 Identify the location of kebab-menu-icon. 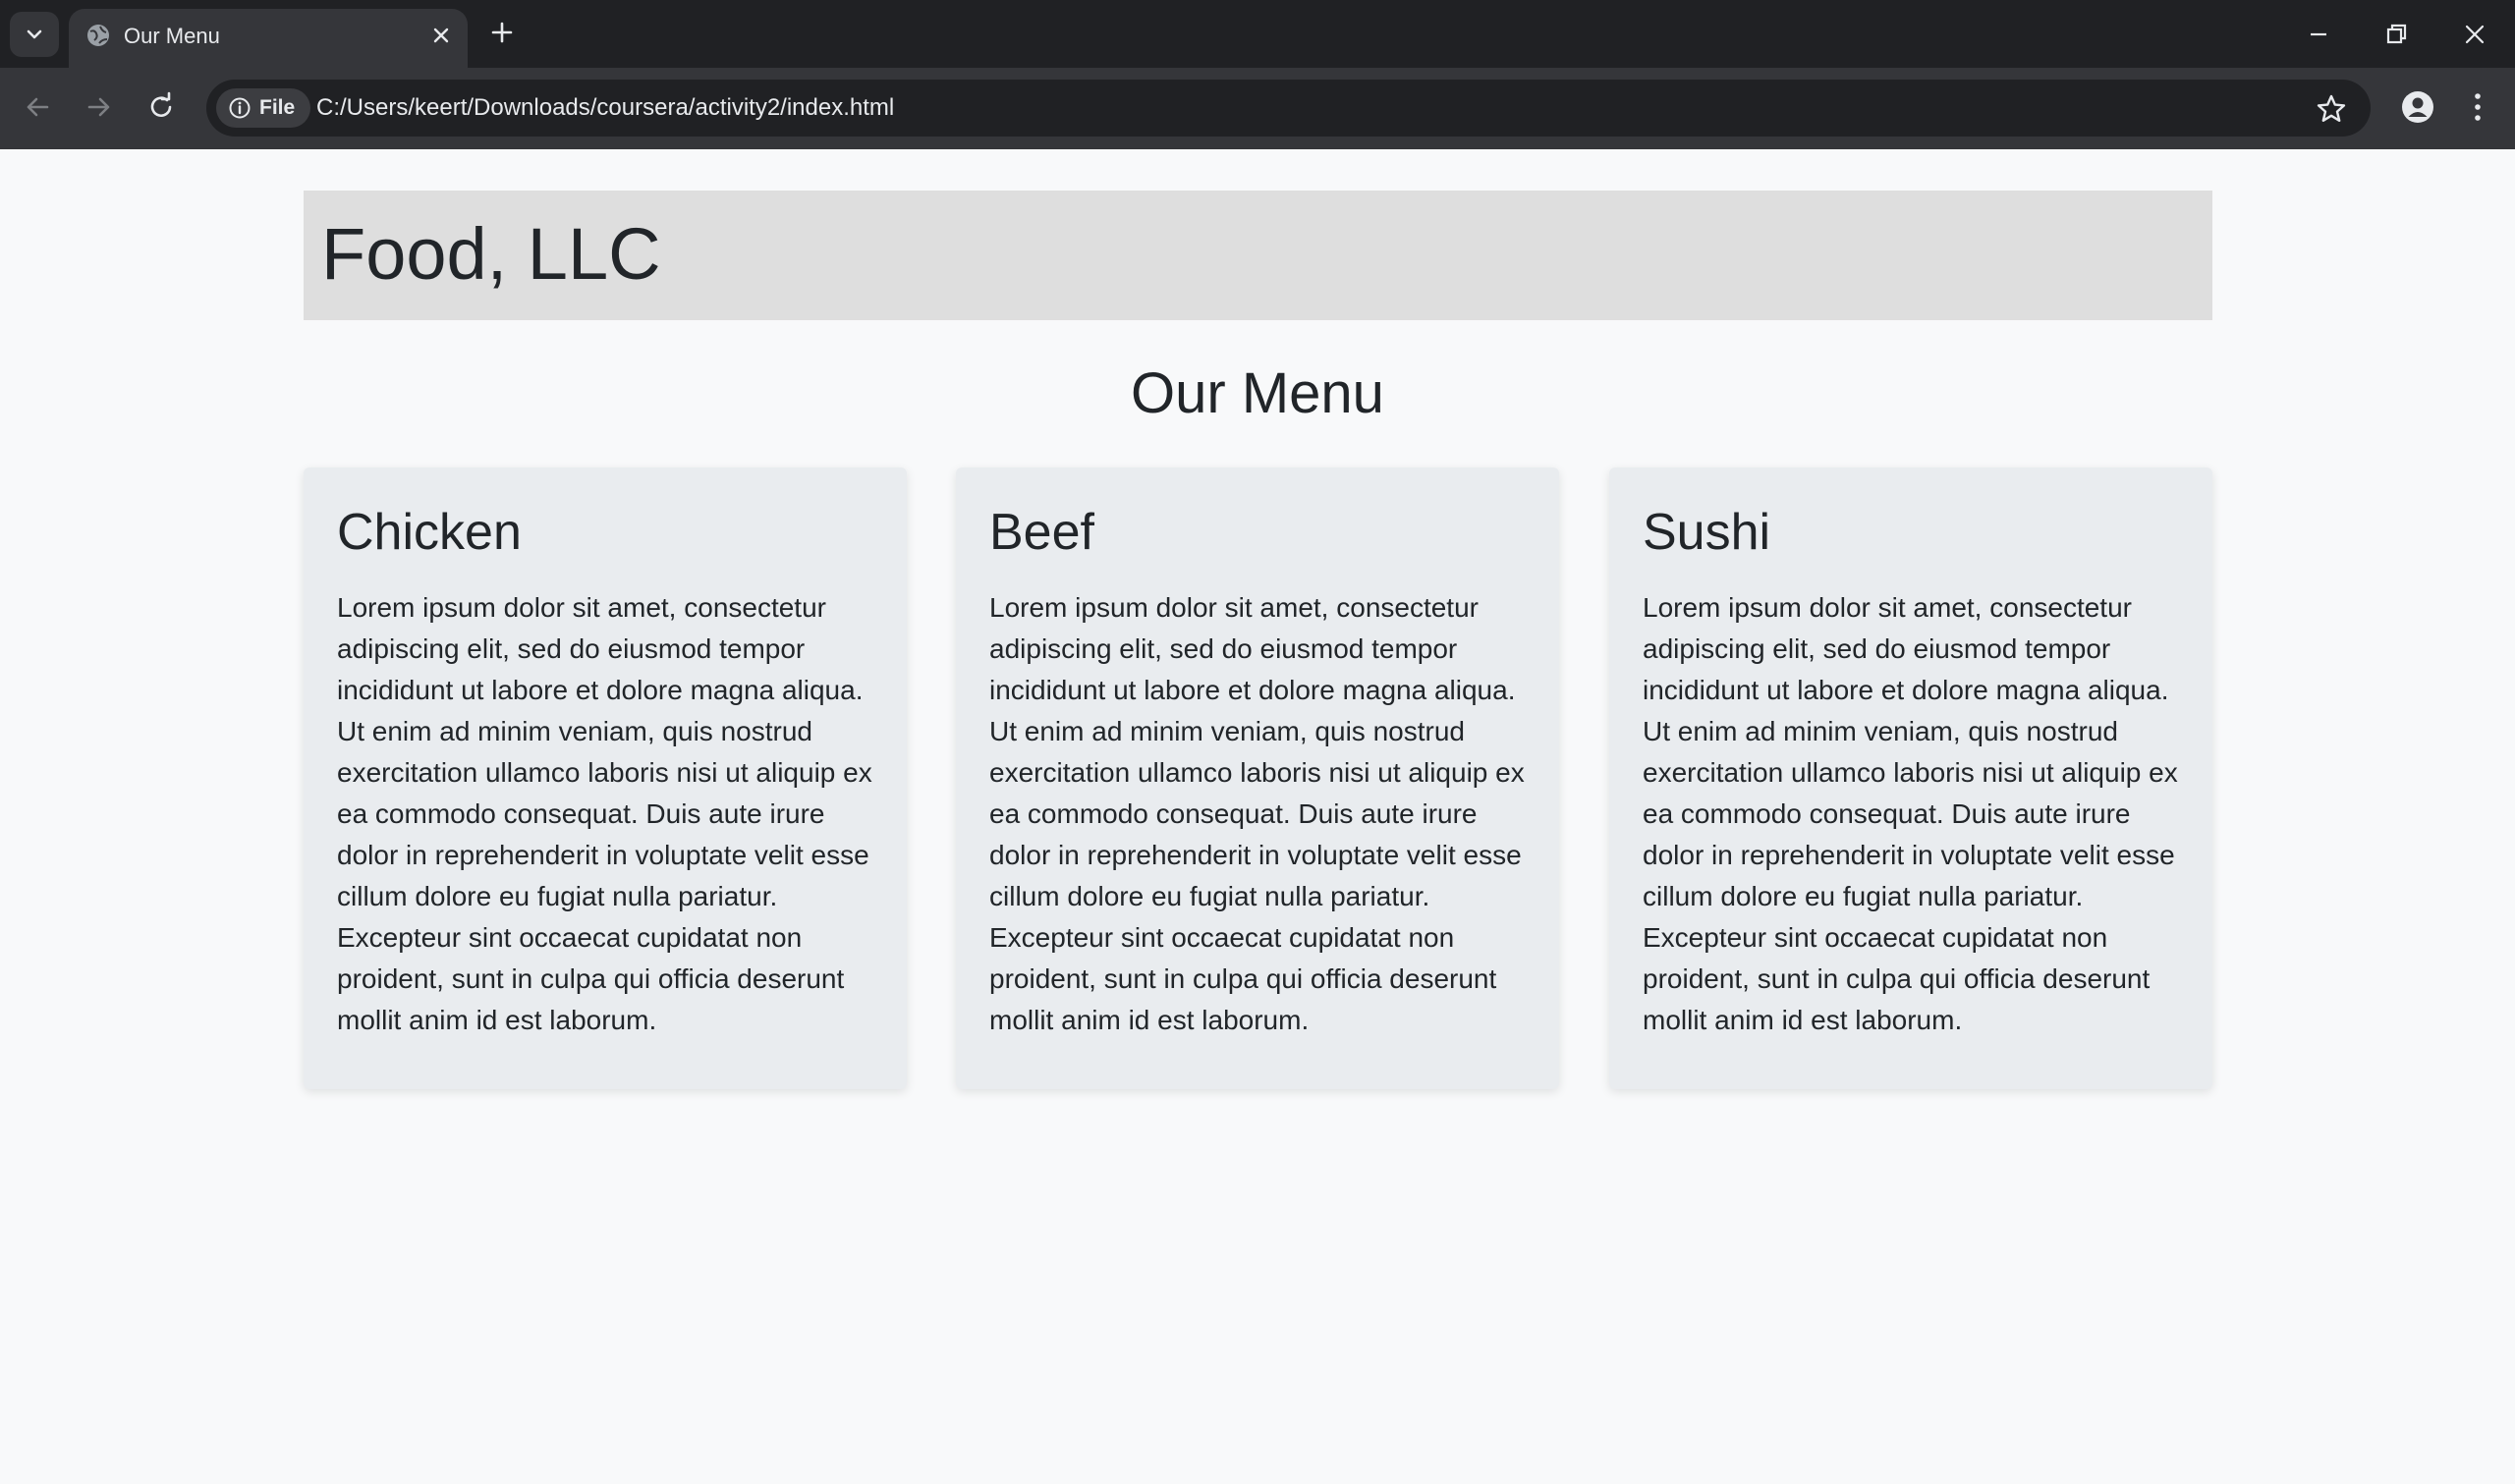
(2478, 107).